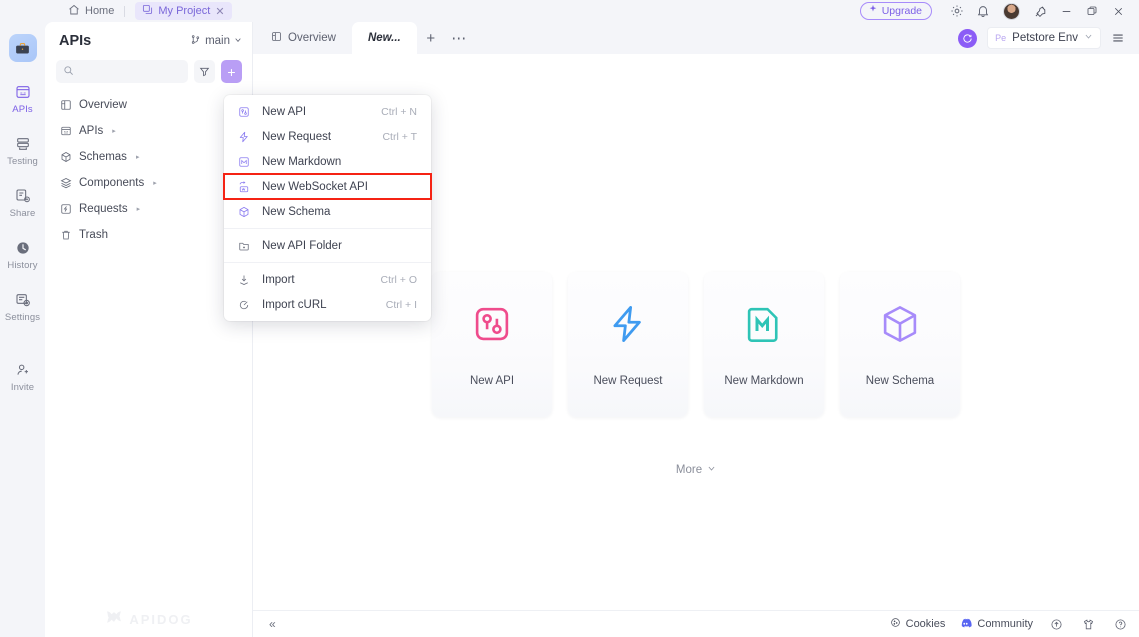 The height and width of the screenshot is (637, 1139). Describe the element at coordinates (22, 202) in the screenshot. I see `sidebar-item-share: Share` at that location.